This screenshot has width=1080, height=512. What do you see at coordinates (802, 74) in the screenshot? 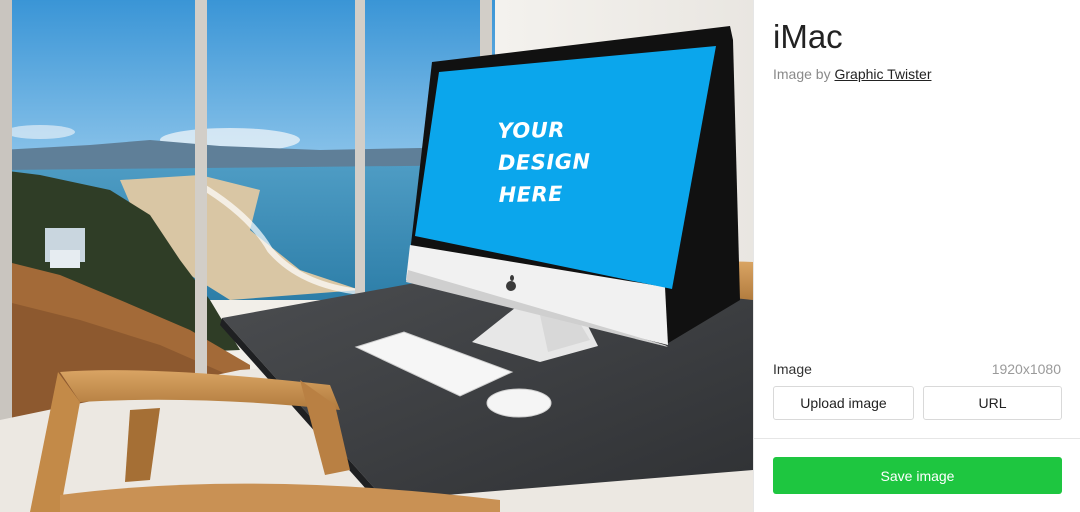
I see `credit-prefix: Image by` at bounding box center [802, 74].